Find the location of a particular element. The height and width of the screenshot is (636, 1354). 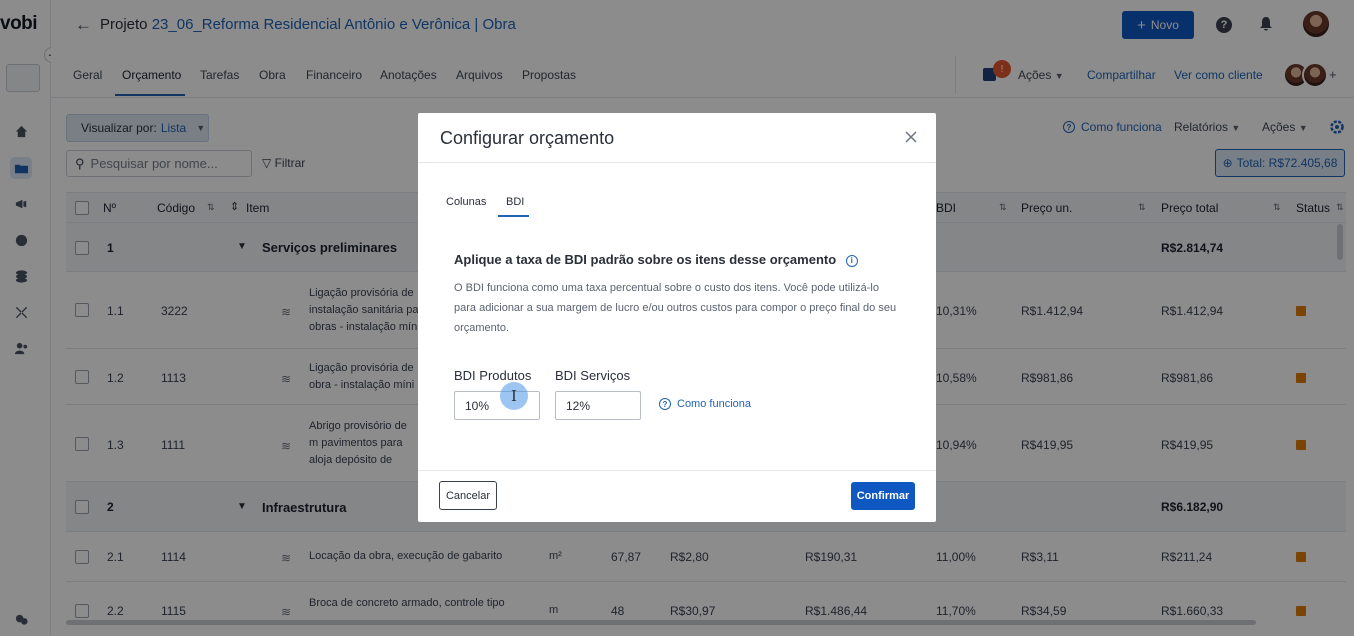

how-it-works-label: Como funciona is located at coordinates (714, 404).